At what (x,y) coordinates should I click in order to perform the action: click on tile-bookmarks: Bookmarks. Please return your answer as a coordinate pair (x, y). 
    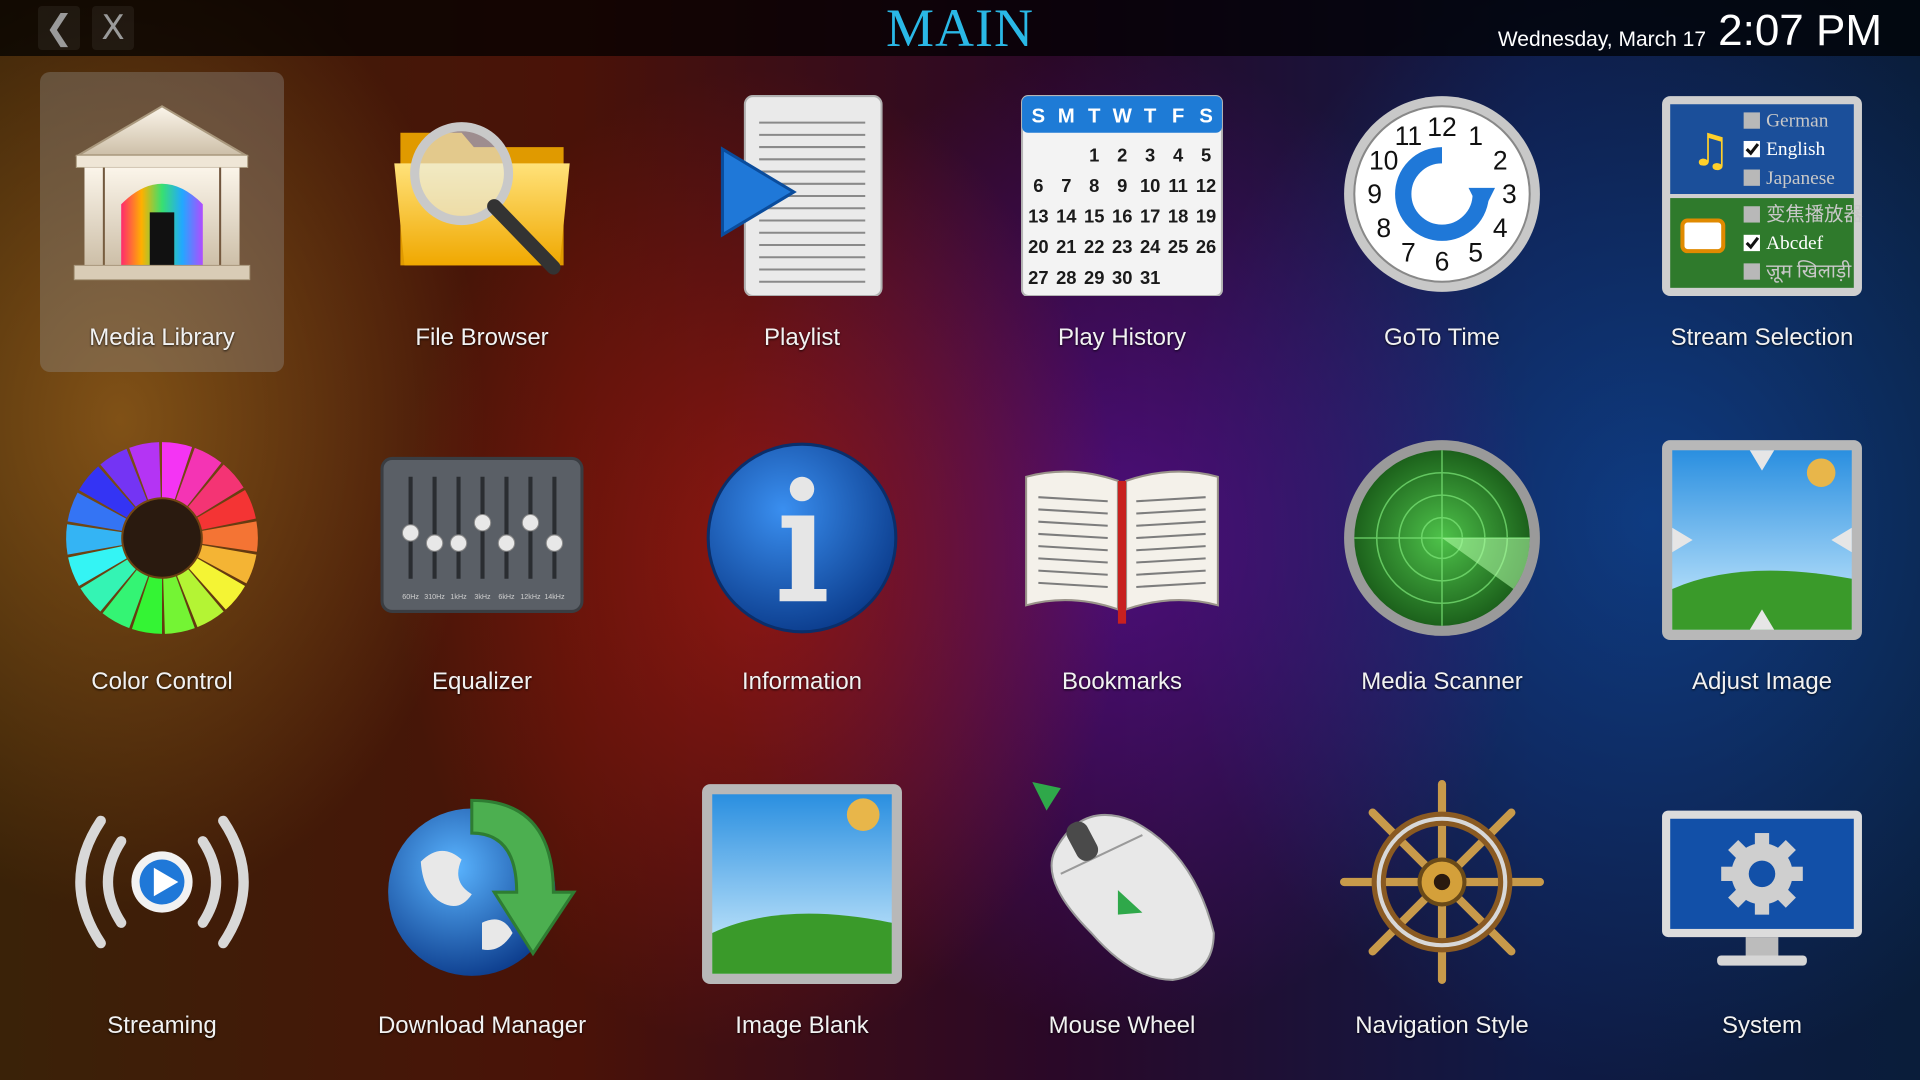
    Looking at the image, I should click on (1122, 566).